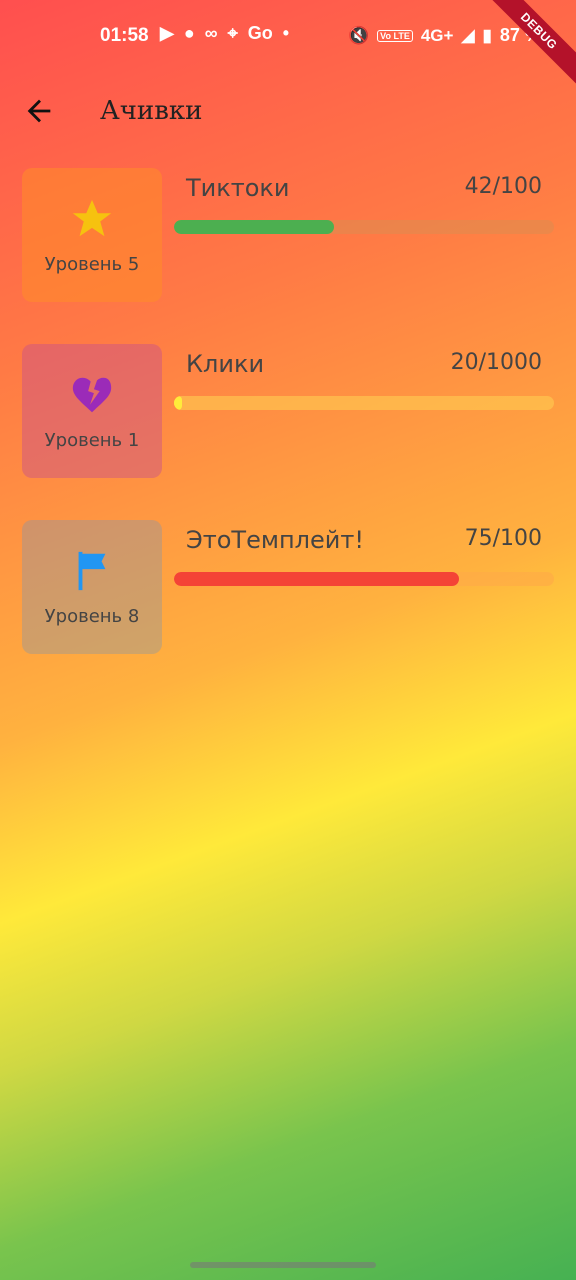 The height and width of the screenshot is (1280, 576). I want to click on level-label: Уровень 8, so click(92, 616).